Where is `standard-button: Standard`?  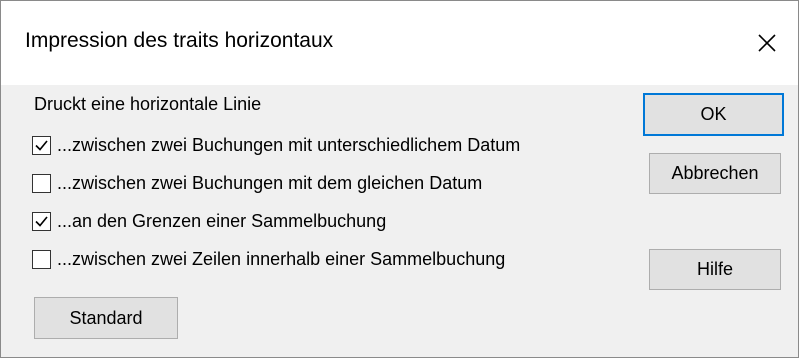
standard-button: Standard is located at coordinates (106, 318).